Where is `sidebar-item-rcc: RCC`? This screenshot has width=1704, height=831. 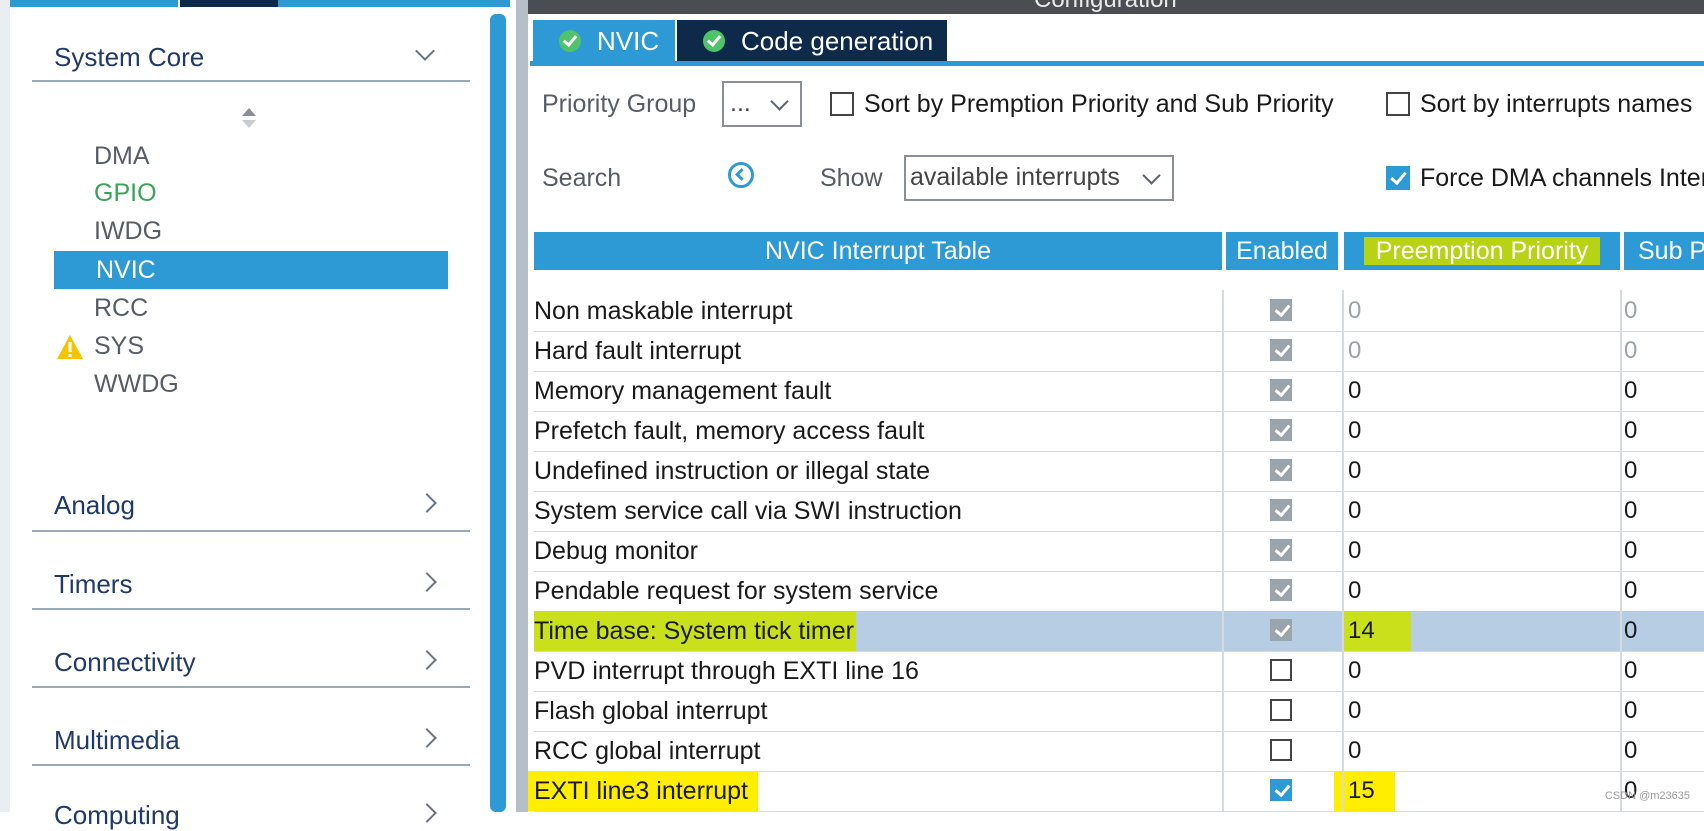 sidebar-item-rcc: RCC is located at coordinates (121, 308).